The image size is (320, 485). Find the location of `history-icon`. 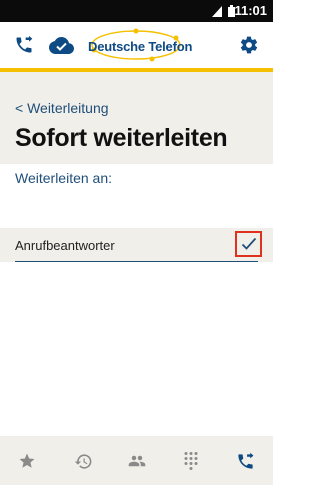

history-icon is located at coordinates (82, 461).